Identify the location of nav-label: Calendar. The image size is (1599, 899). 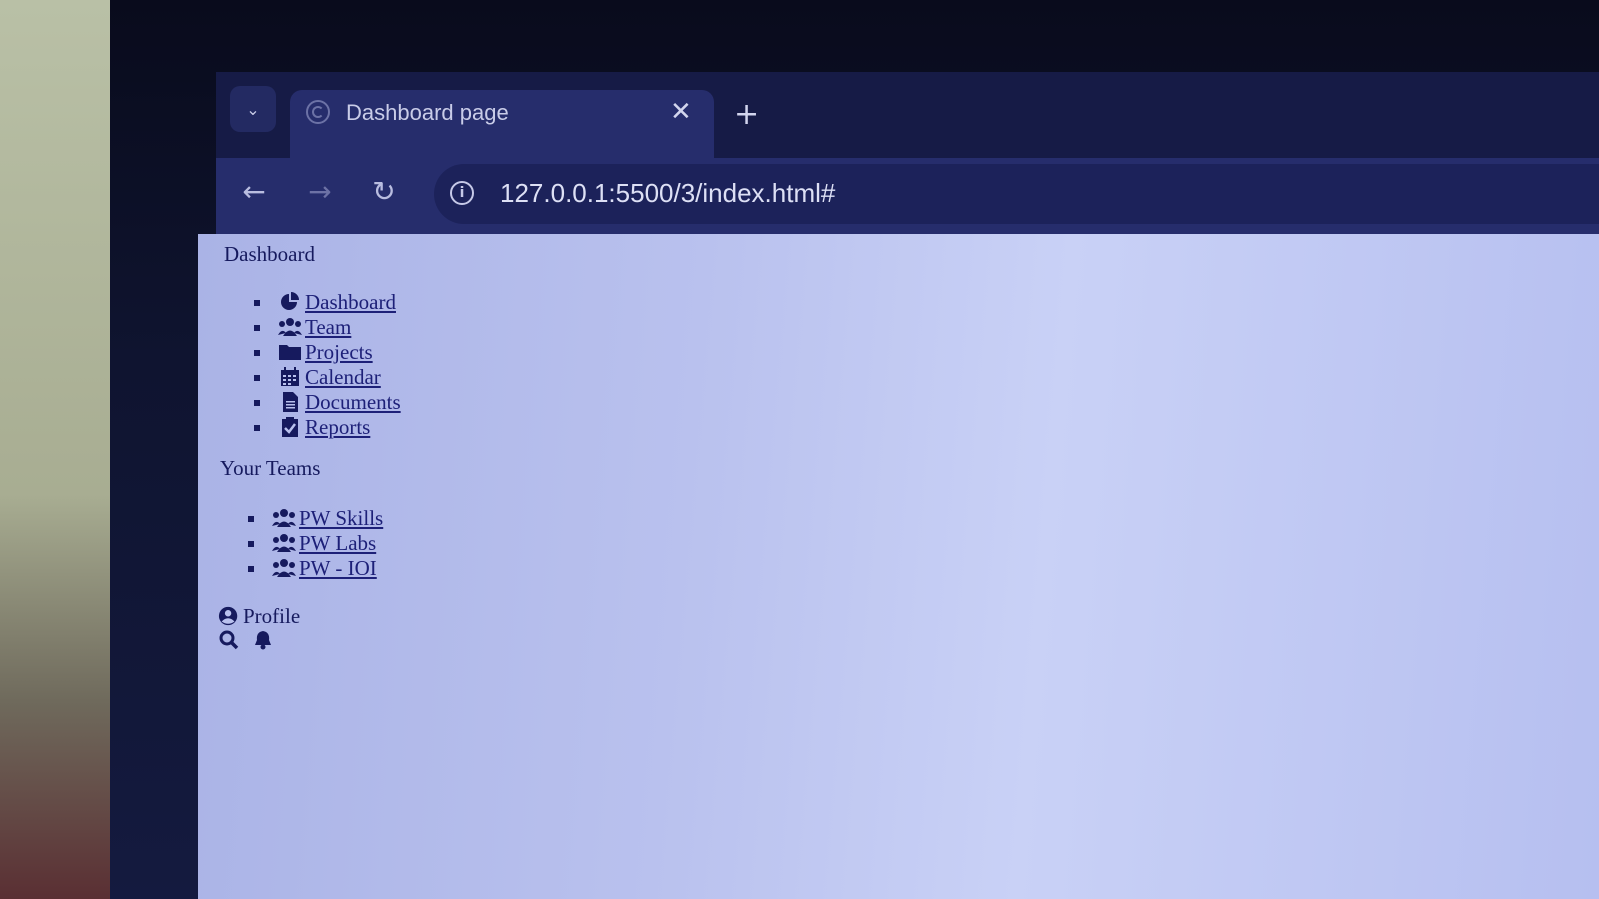
(343, 377).